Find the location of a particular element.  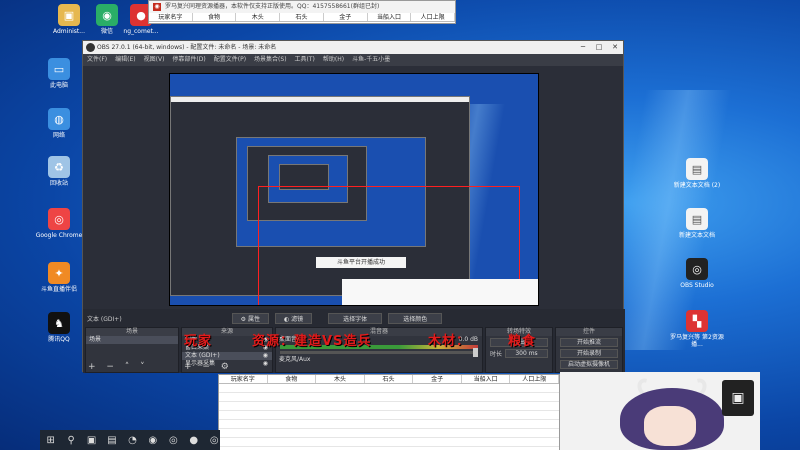

properties-button: ⚙ 属性 is located at coordinates (250, 318).